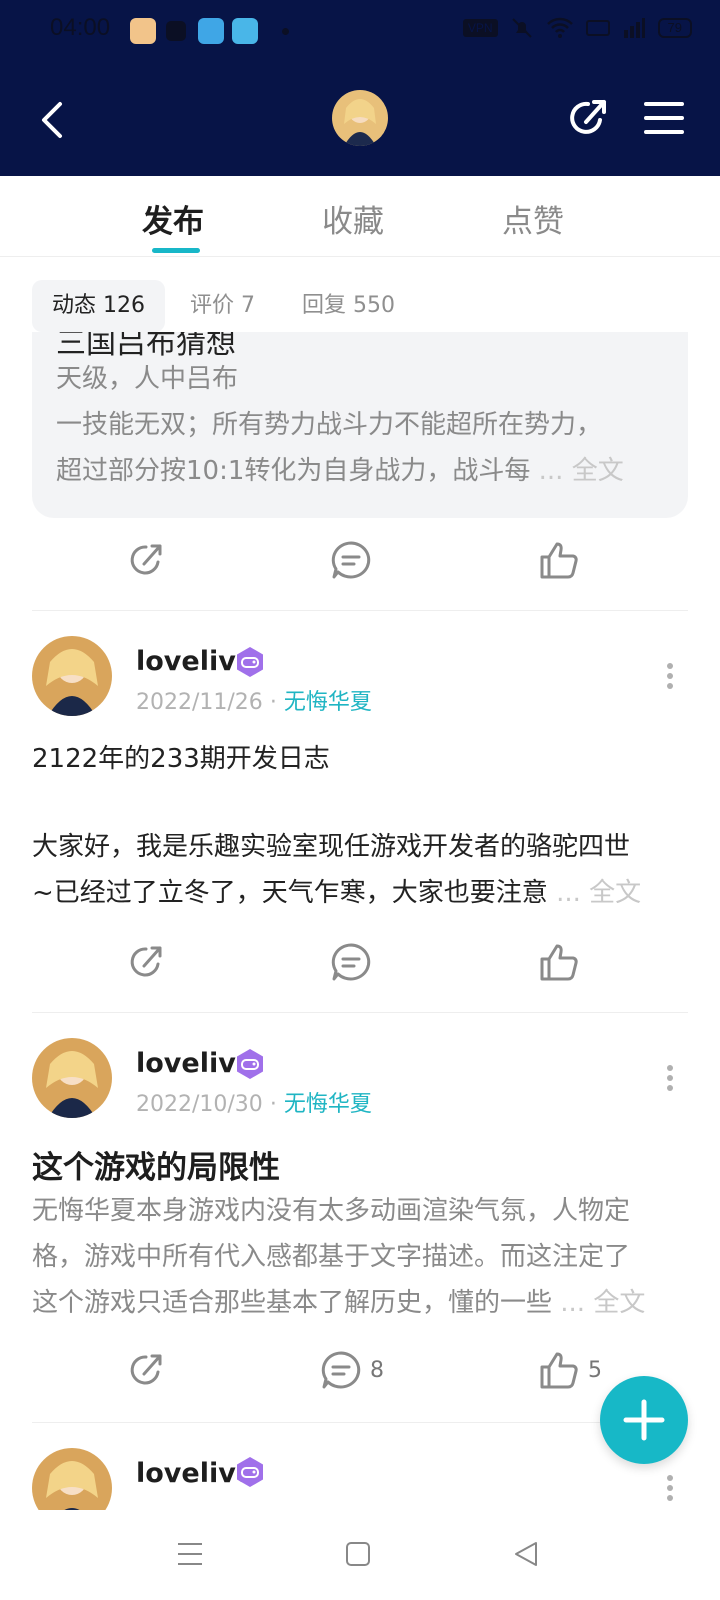 Image resolution: width=720 pixels, height=1600 pixels. I want to click on tab-likes: 点赞, so click(533, 218).